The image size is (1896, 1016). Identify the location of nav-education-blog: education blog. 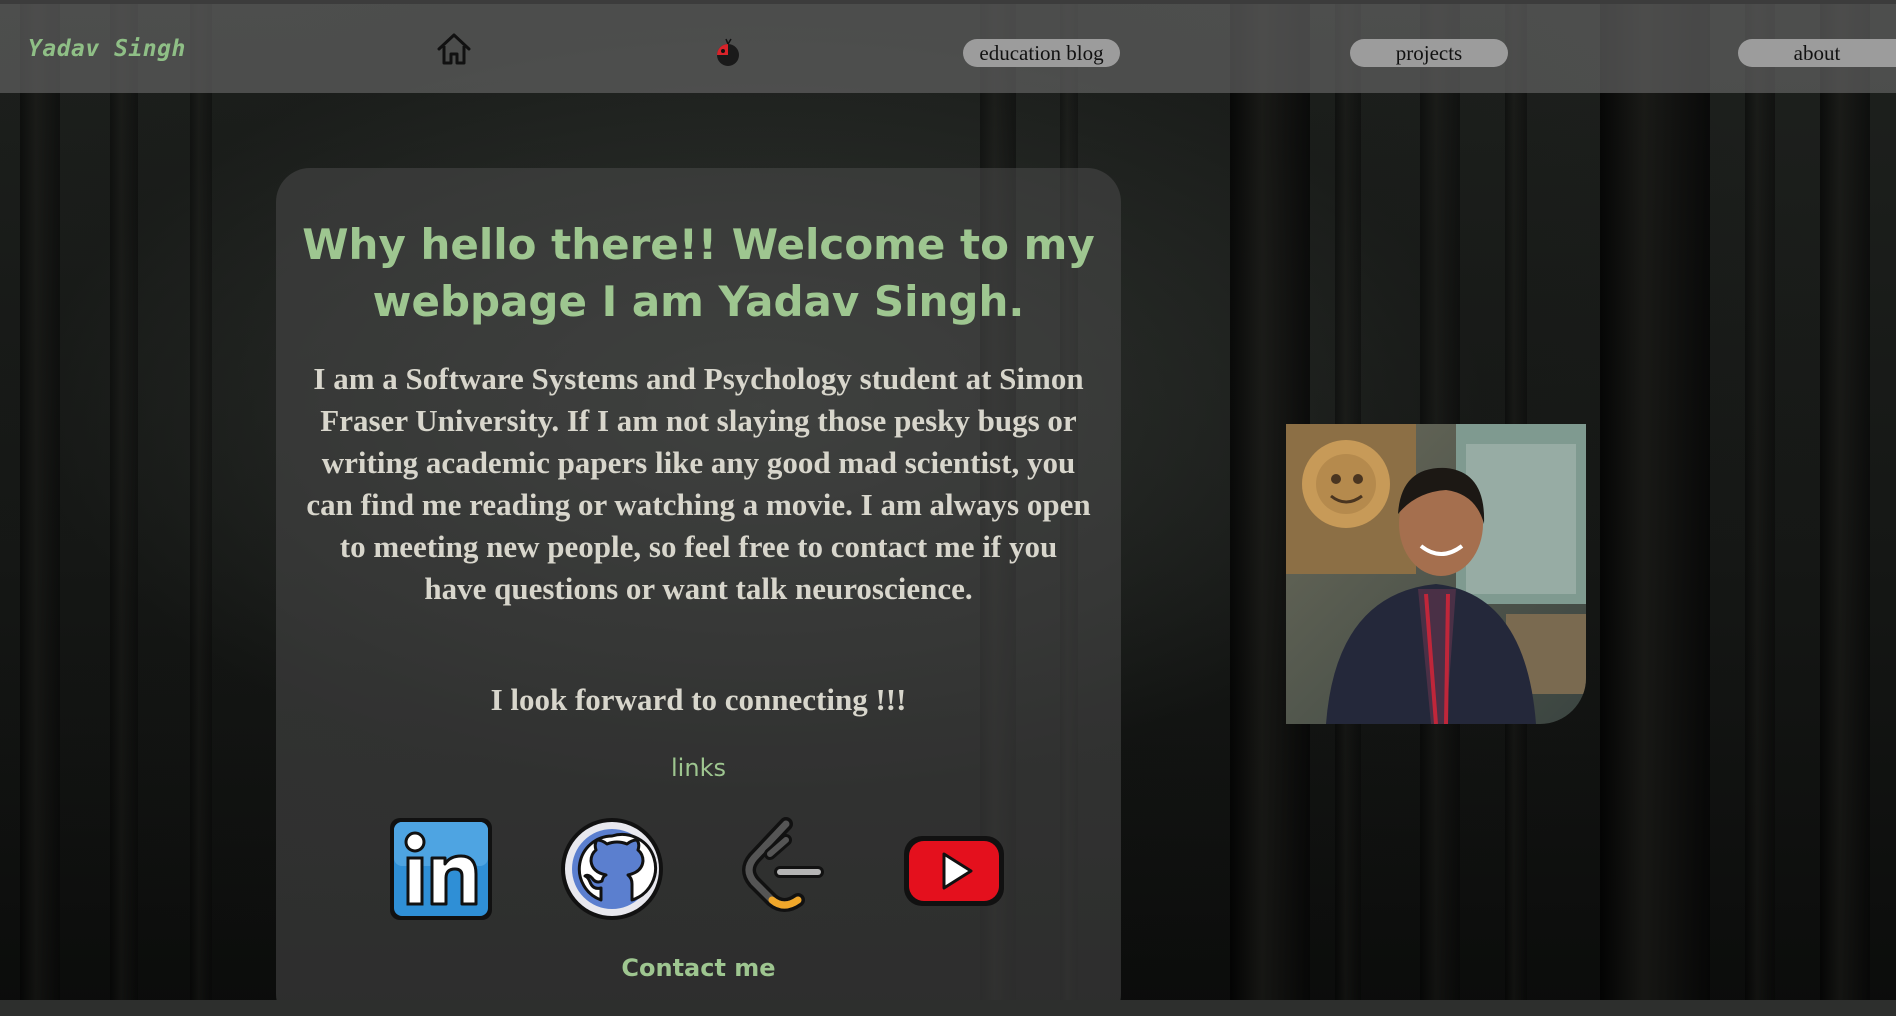
(1041, 53).